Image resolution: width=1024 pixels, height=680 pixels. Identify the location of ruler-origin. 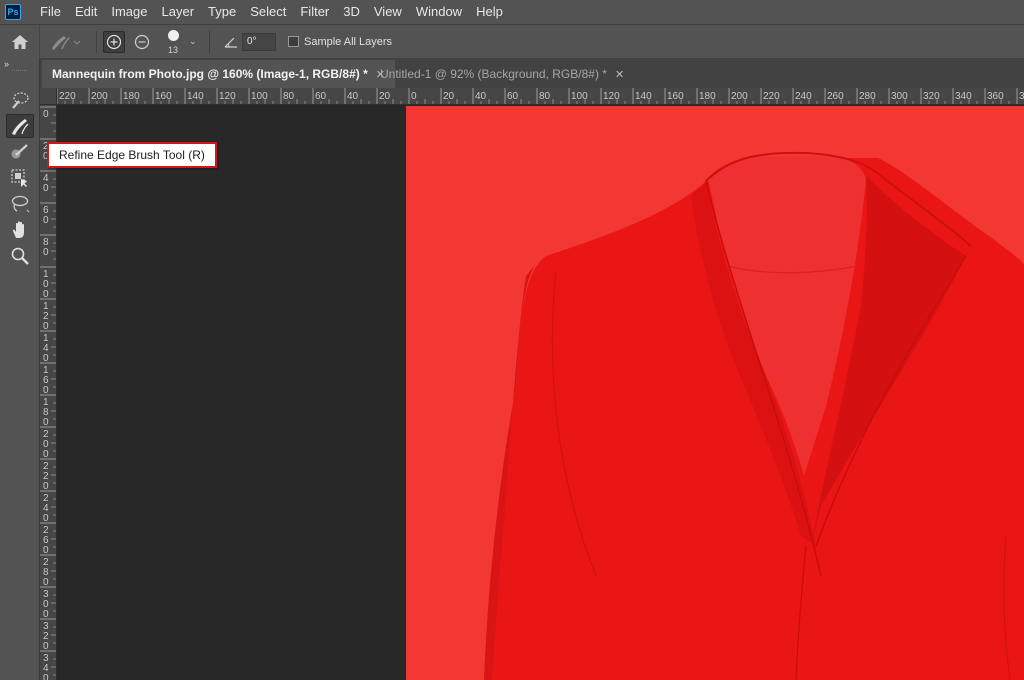
(48, 96).